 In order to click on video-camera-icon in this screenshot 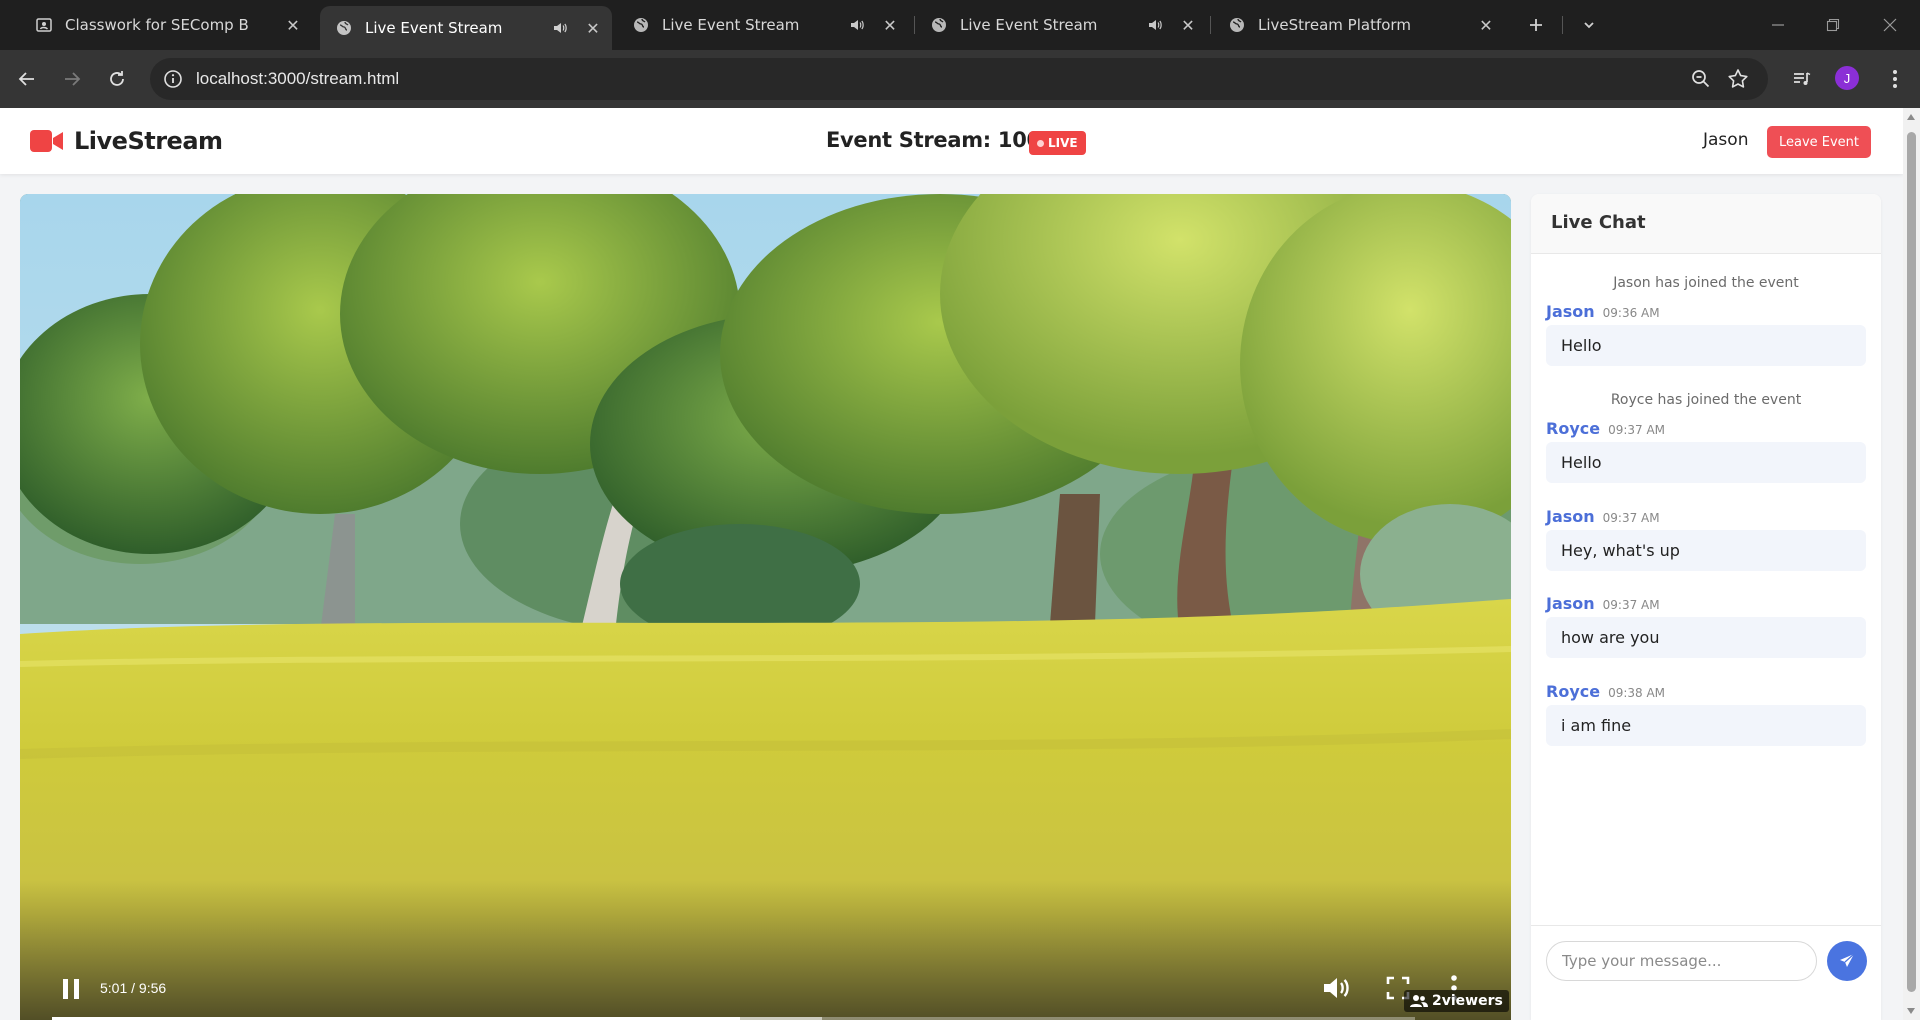, I will do `click(46, 141)`.